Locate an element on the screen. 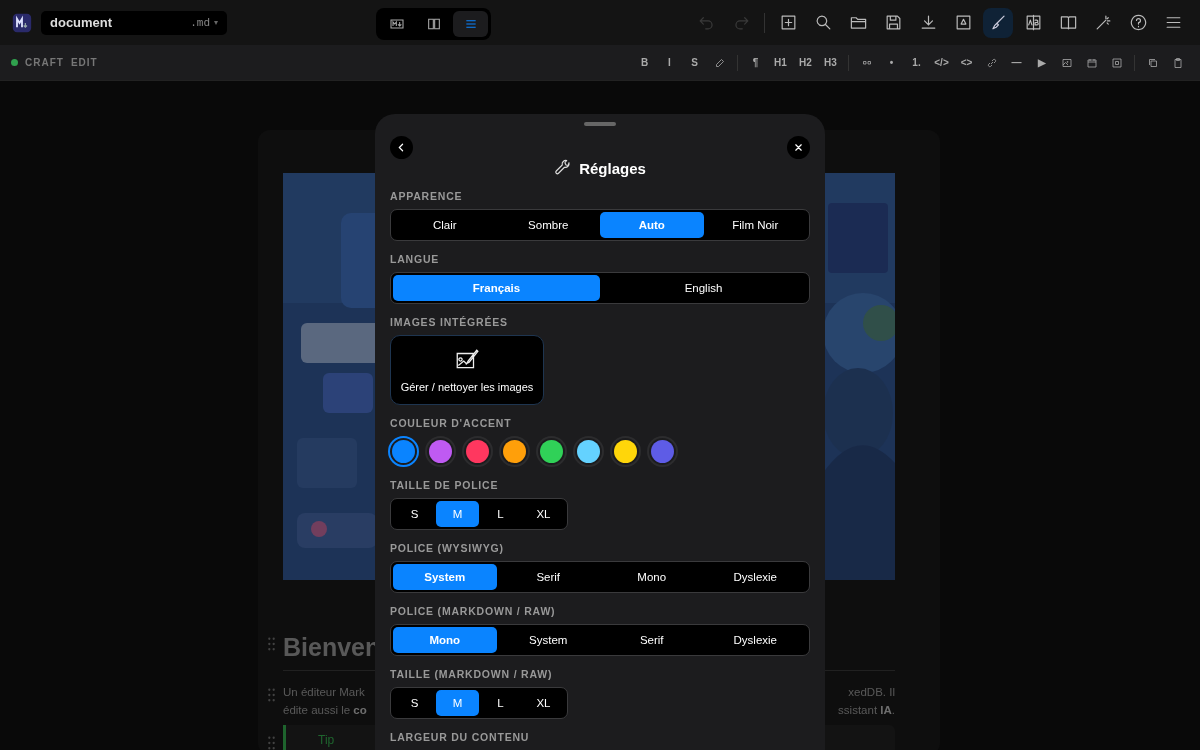 The width and height of the screenshot is (1200, 750). segment-option: English is located at coordinates (703, 288).